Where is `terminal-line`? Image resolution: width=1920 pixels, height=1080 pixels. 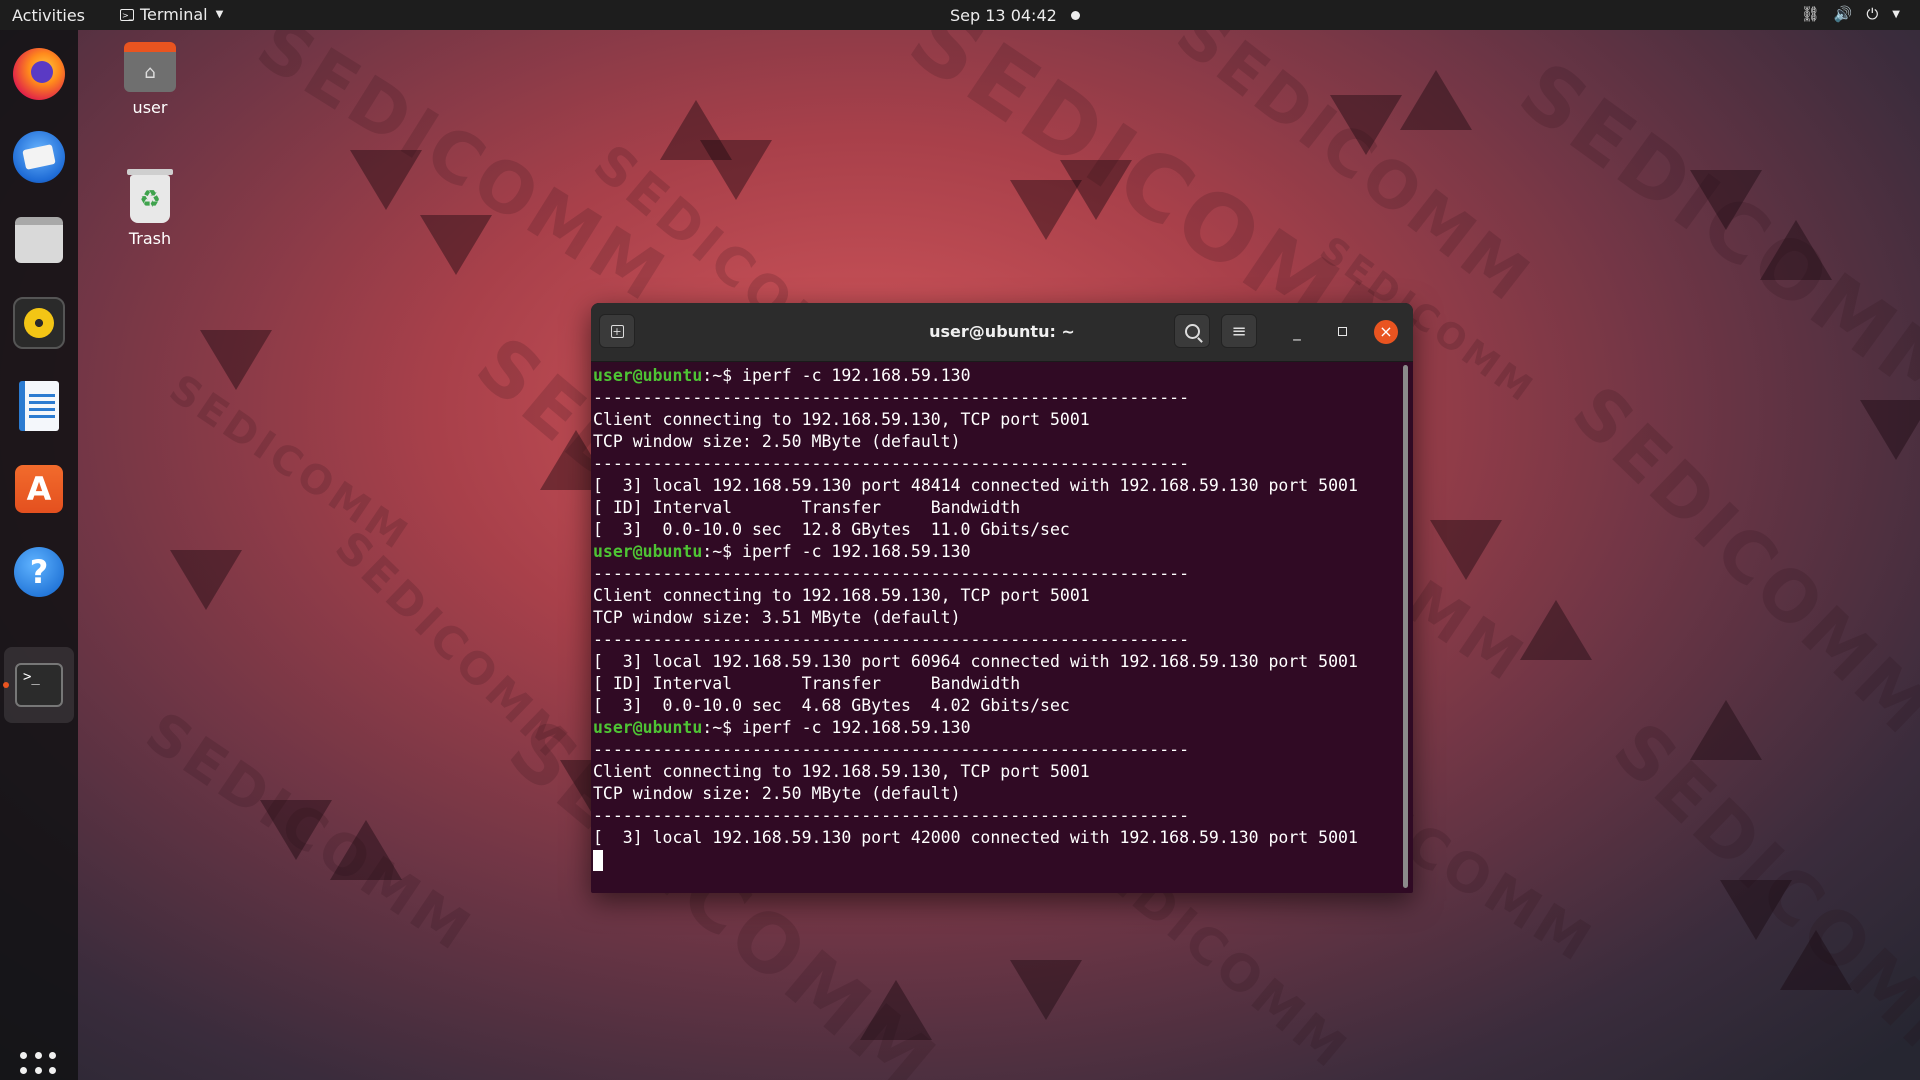
terminal-line is located at coordinates (993, 860).